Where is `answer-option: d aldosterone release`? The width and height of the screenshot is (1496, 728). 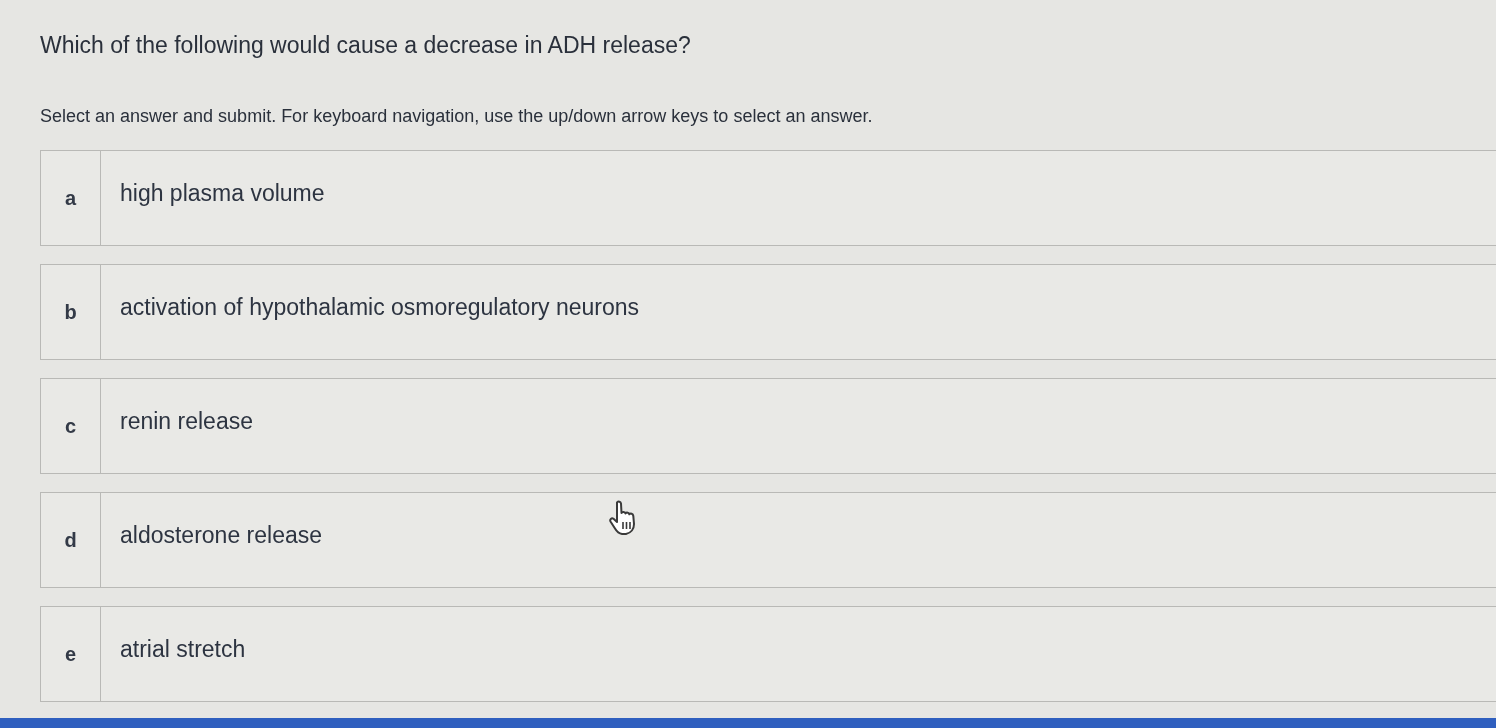
answer-option: d aldosterone release is located at coordinates (768, 540).